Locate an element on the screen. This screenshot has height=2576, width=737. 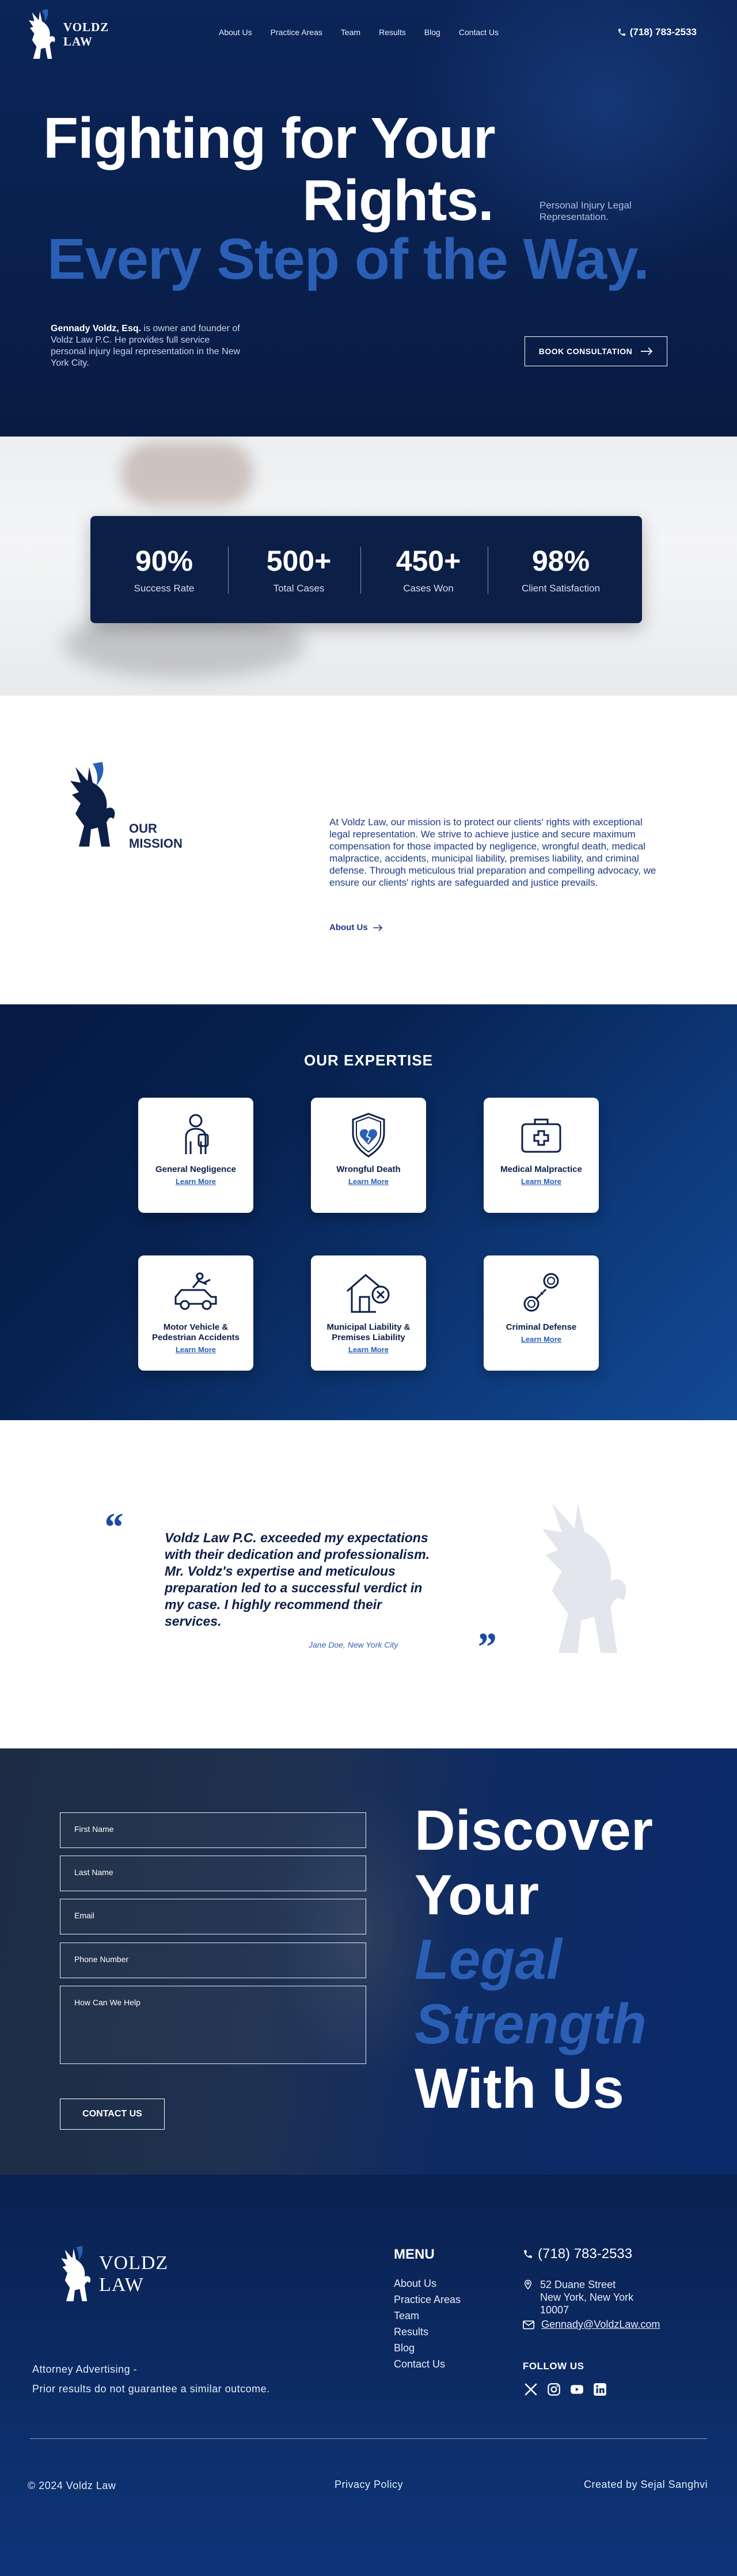
stat-divider is located at coordinates (361, 570).